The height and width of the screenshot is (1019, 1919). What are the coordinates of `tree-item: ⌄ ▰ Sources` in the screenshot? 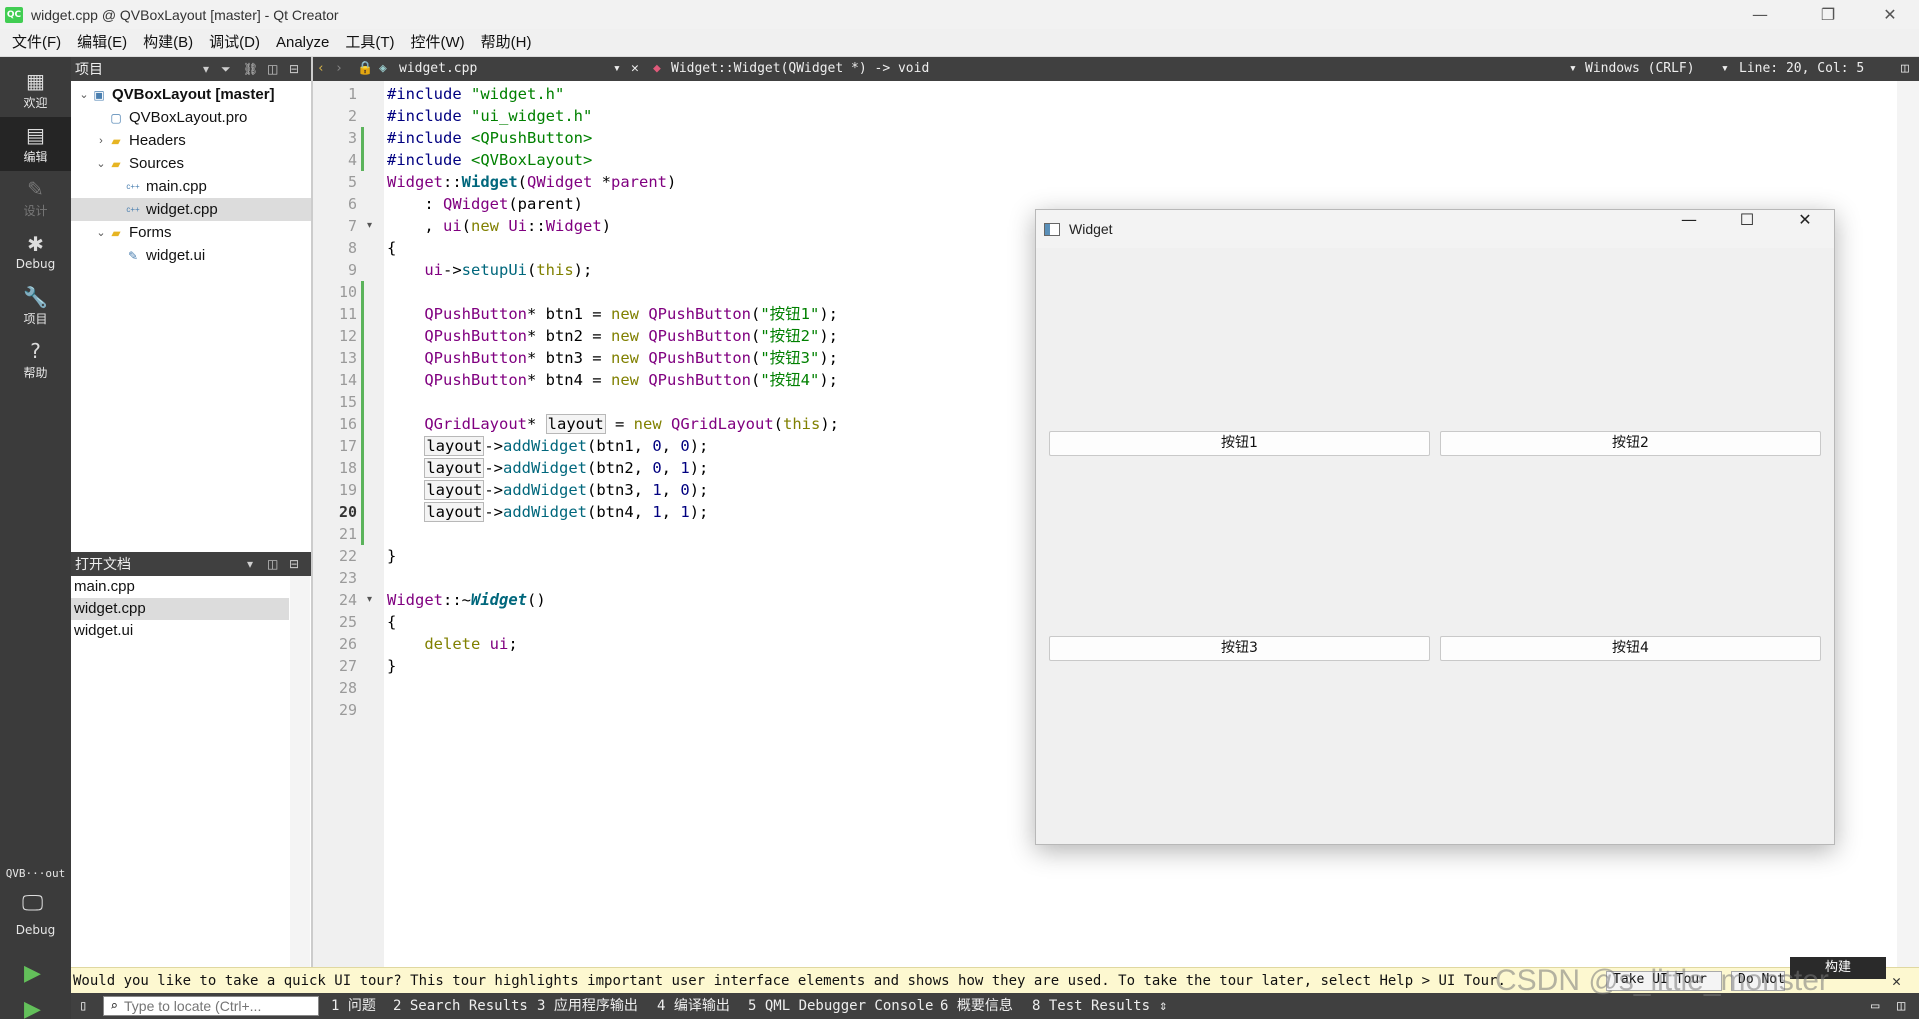 It's located at (191, 163).